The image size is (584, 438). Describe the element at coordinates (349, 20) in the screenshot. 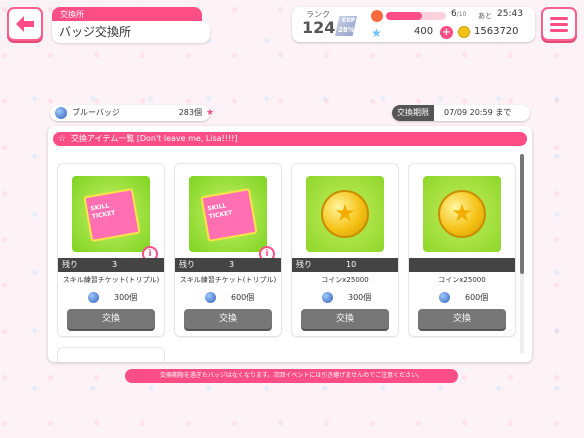

I see `exp-label: EXP` at that location.